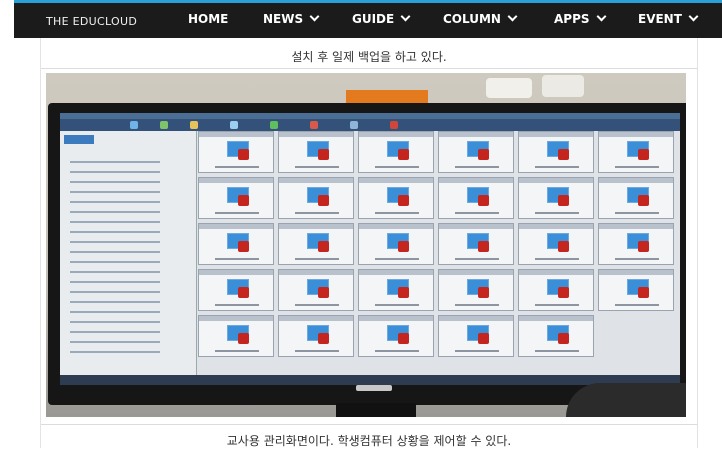 The height and width of the screenshot is (449, 722). Describe the element at coordinates (660, 19) in the screenshot. I see `nav-label: EVENT` at that location.